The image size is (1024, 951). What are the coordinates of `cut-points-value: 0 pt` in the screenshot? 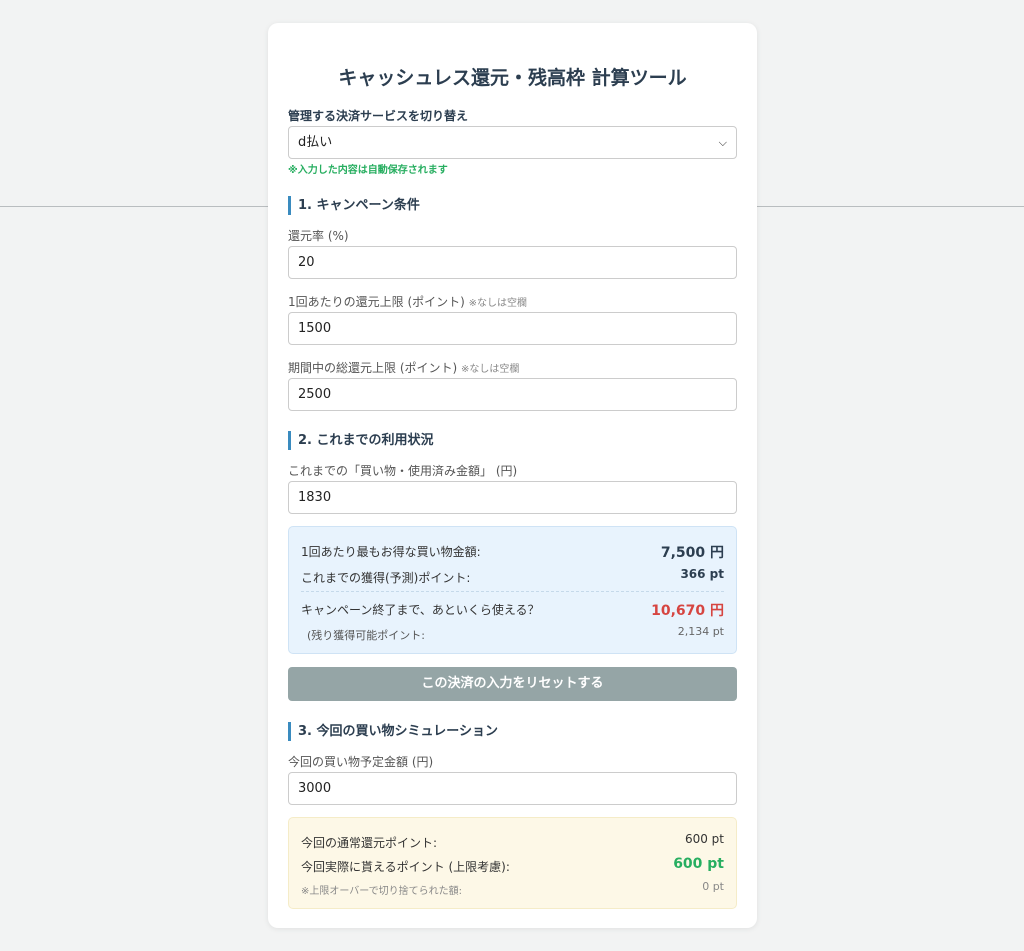 It's located at (713, 886).